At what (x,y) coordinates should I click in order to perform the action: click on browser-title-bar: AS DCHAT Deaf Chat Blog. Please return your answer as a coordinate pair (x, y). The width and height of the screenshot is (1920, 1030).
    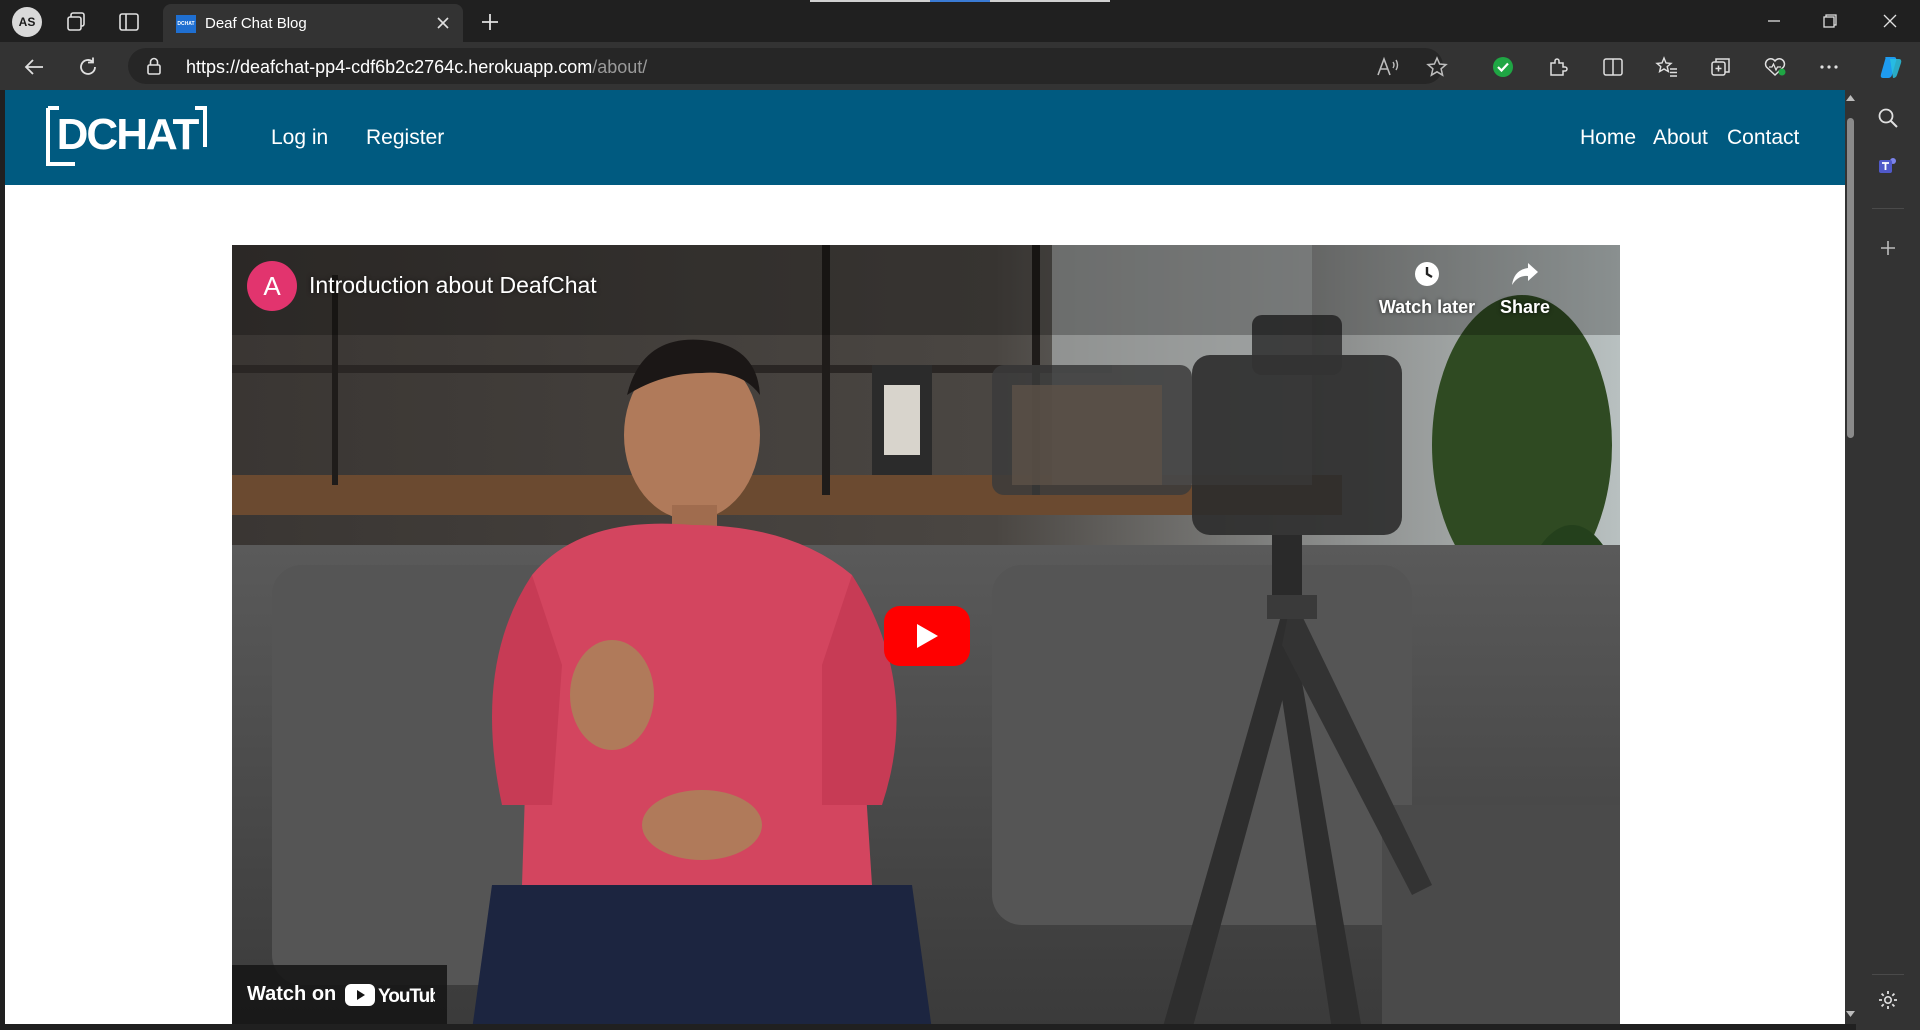
    Looking at the image, I should click on (960, 21).